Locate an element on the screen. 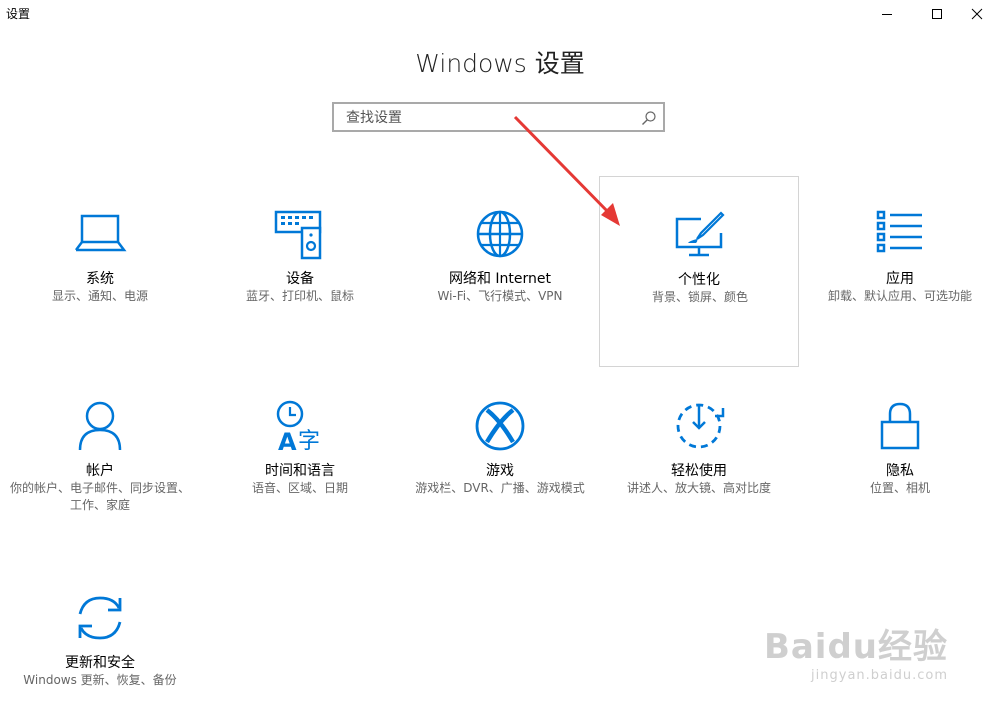 This screenshot has width=1000, height=703. tile-privacy: 隐私 位置、相机 is located at coordinates (900, 458).